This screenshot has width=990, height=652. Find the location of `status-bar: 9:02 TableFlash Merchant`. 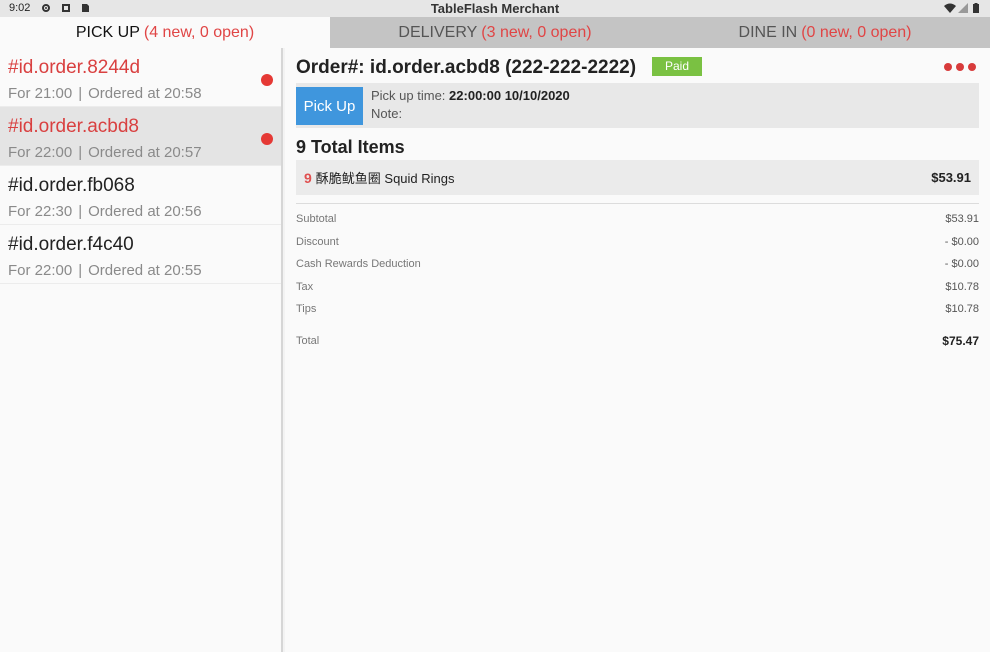

status-bar: 9:02 TableFlash Merchant is located at coordinates (495, 8).